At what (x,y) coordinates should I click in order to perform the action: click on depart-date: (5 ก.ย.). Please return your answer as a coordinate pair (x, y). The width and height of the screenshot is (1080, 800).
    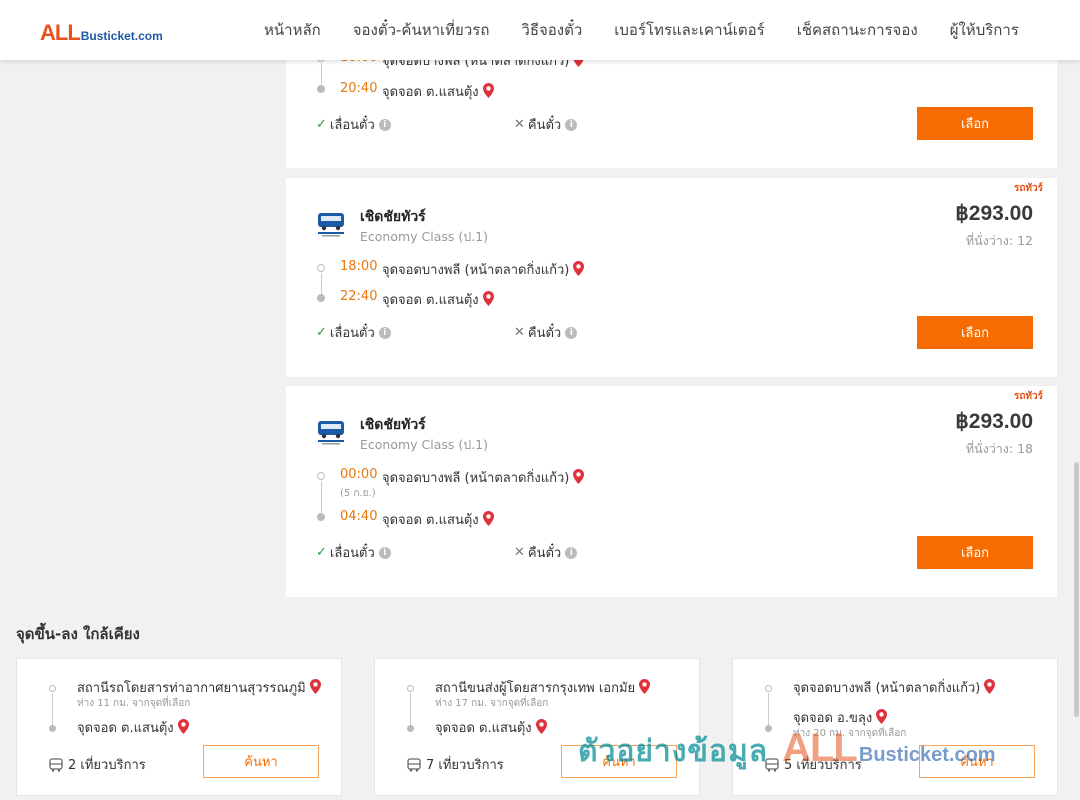
    Looking at the image, I should click on (358, 493).